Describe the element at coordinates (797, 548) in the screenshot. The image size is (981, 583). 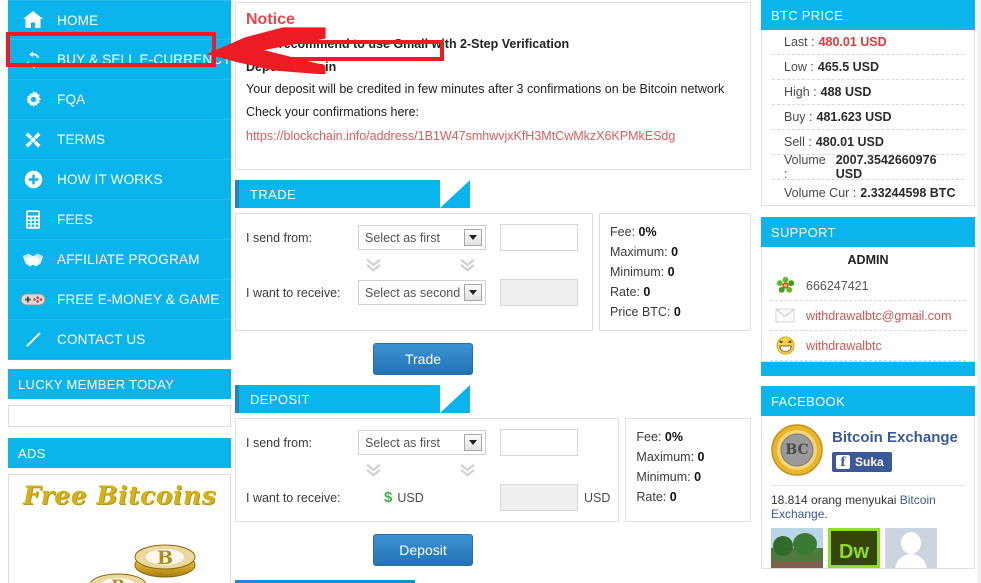
I see `photo-thumb` at that location.